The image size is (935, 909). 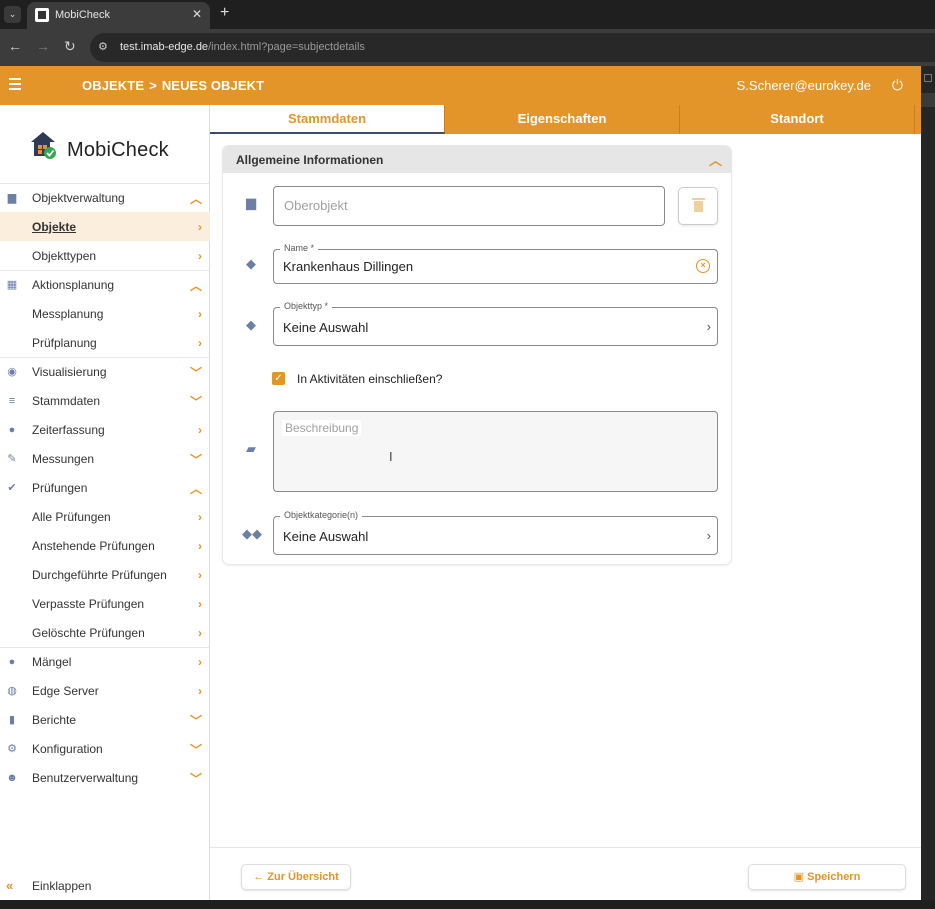 What do you see at coordinates (105, 400) in the screenshot?
I see `sidebar-item-stammdaten: ≡ Stammdaten ﹀` at bounding box center [105, 400].